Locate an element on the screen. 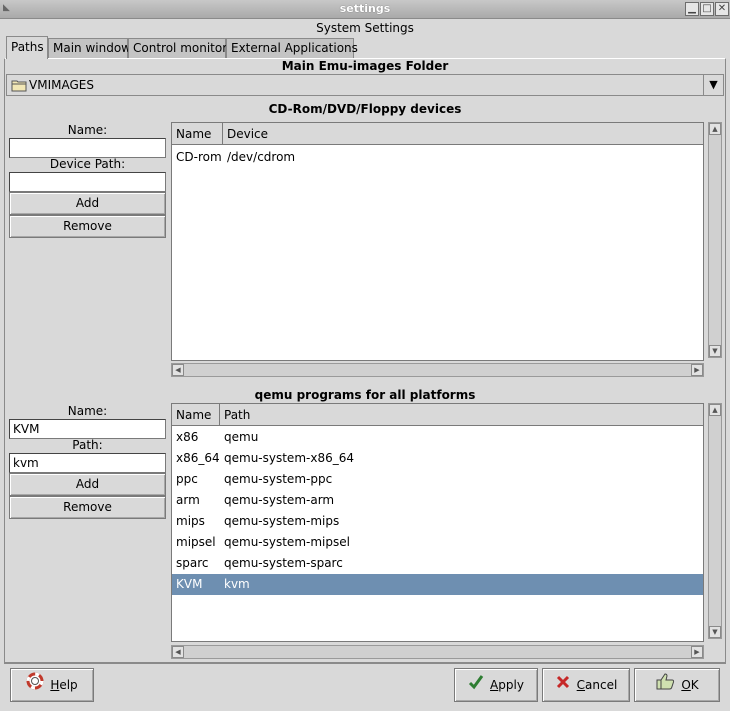  devices-horizontal-scrollbar: ◀ ▶ is located at coordinates (437, 370).